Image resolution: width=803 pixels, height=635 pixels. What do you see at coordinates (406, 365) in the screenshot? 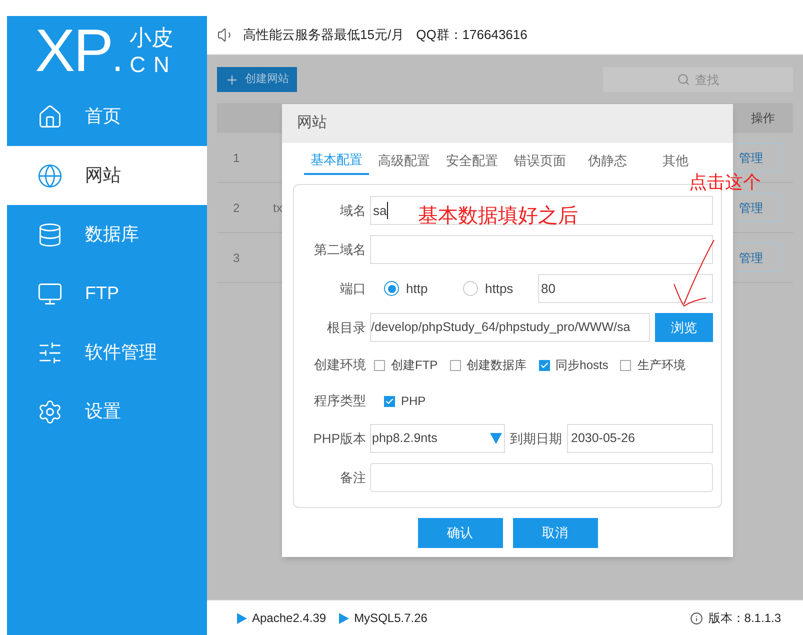
I see `checkbox-option: 创建FTP` at bounding box center [406, 365].